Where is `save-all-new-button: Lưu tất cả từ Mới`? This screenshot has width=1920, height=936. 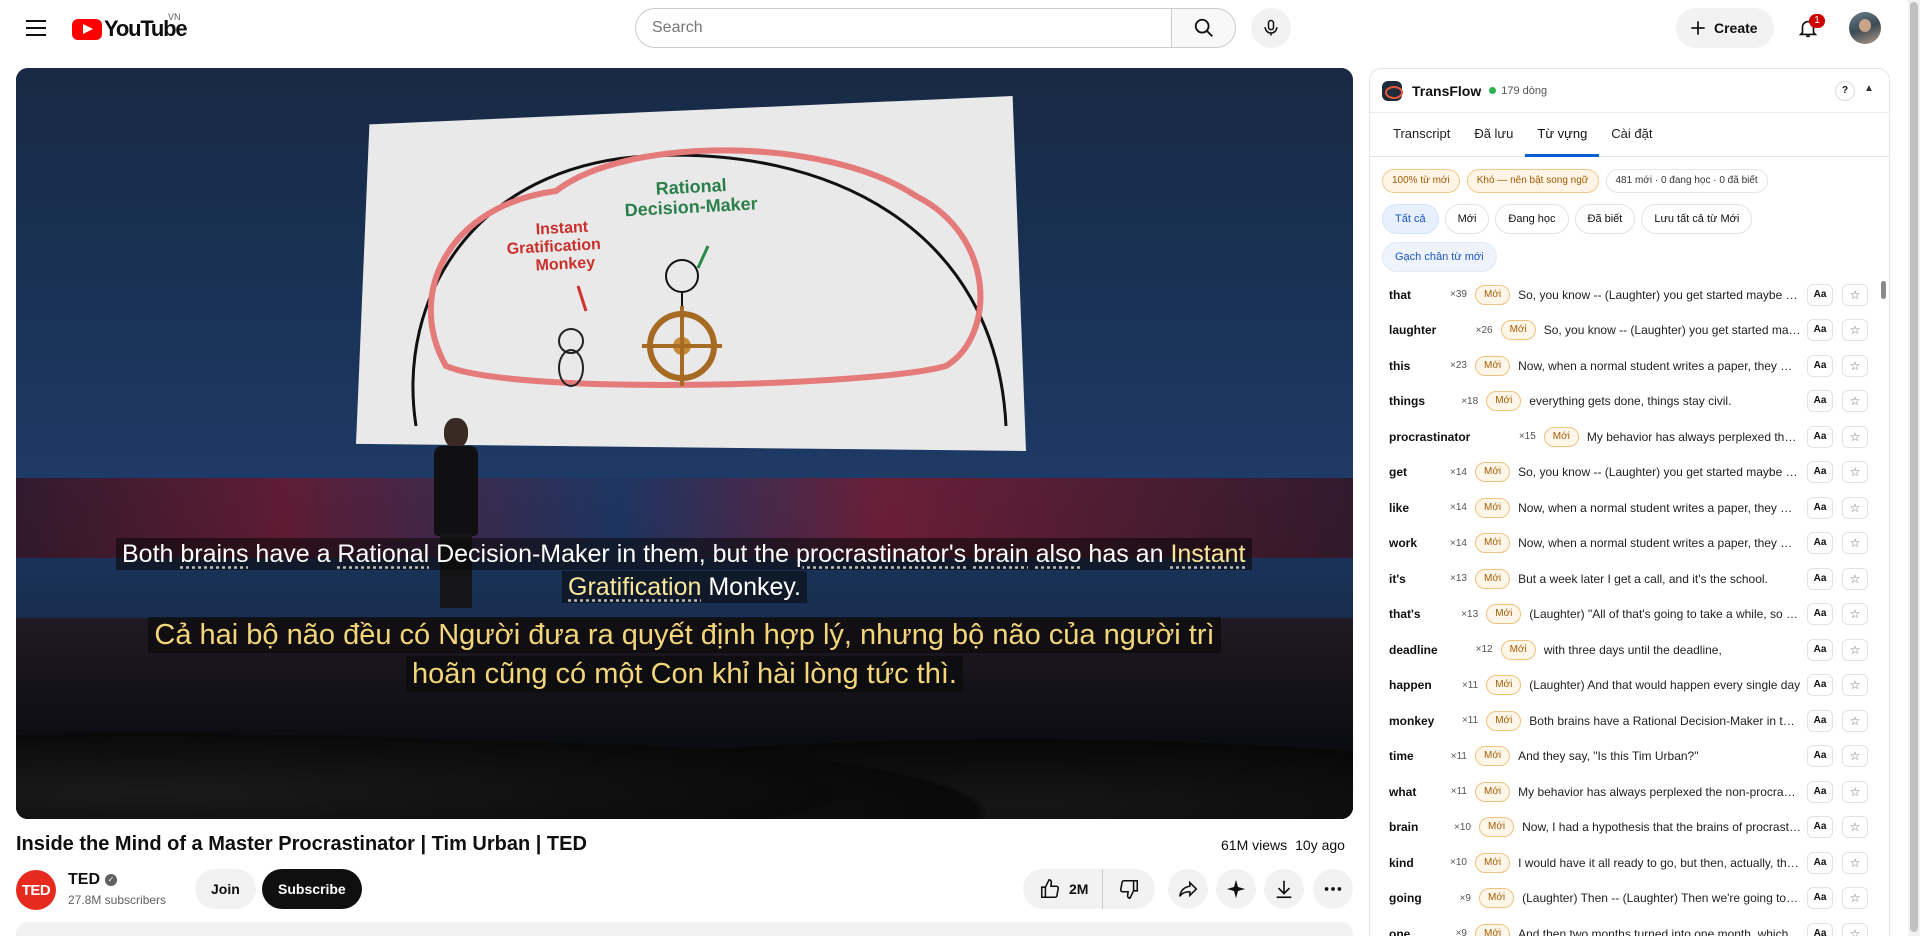 save-all-new-button: Lưu tất cả từ Mới is located at coordinates (1697, 219).